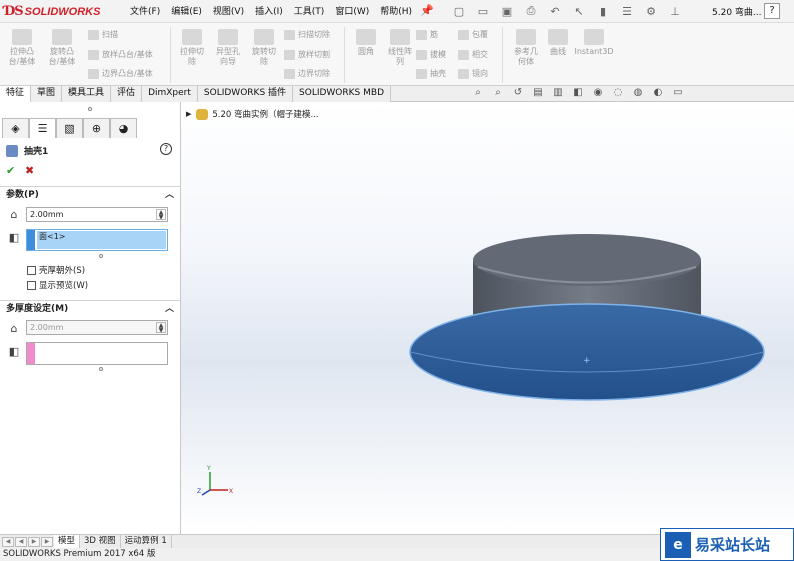  I want to click on view-settings-icon: ▭, so click(678, 94).